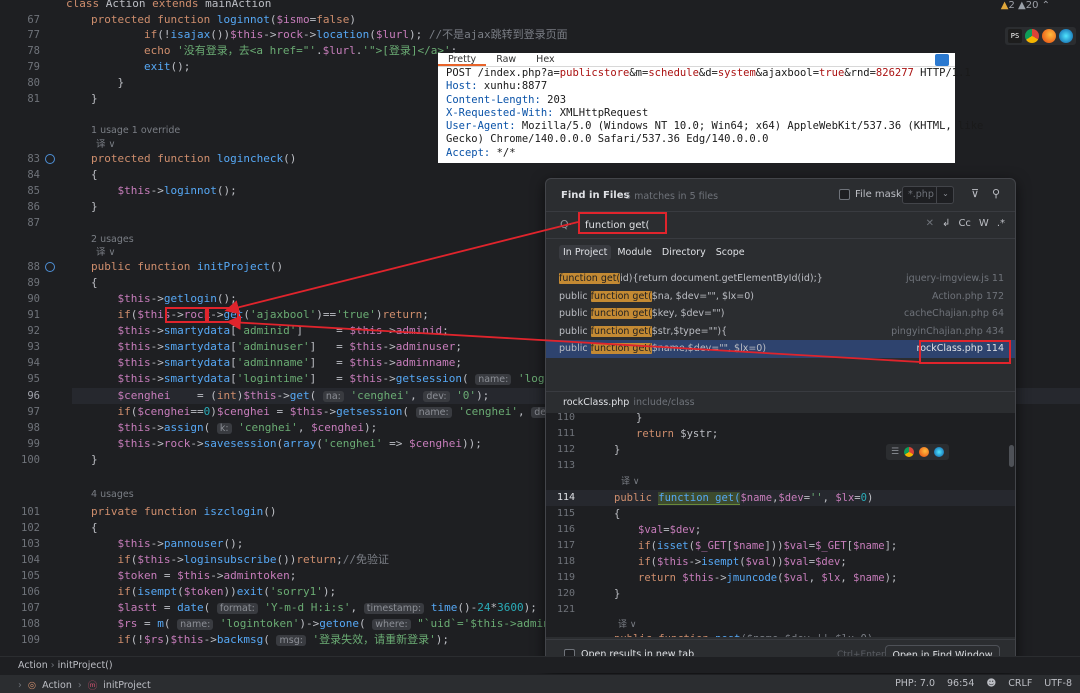 This screenshot has height=693, width=1080. I want to click on usage-hint: 2 usages, so click(112, 240).